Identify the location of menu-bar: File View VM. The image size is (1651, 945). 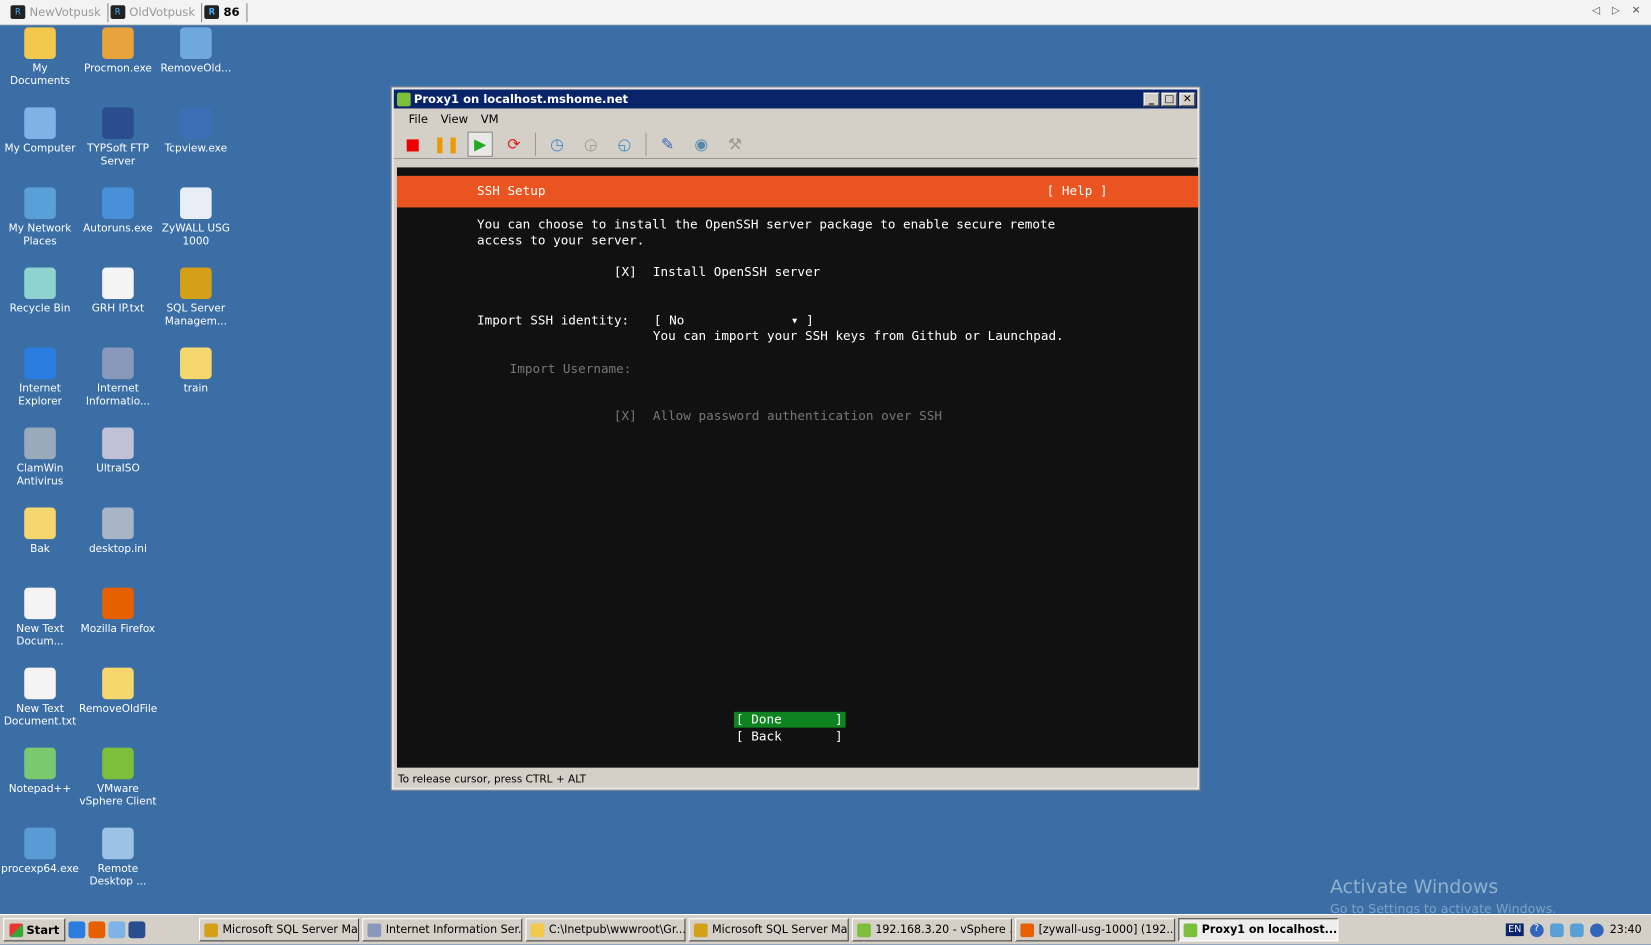
(795, 118).